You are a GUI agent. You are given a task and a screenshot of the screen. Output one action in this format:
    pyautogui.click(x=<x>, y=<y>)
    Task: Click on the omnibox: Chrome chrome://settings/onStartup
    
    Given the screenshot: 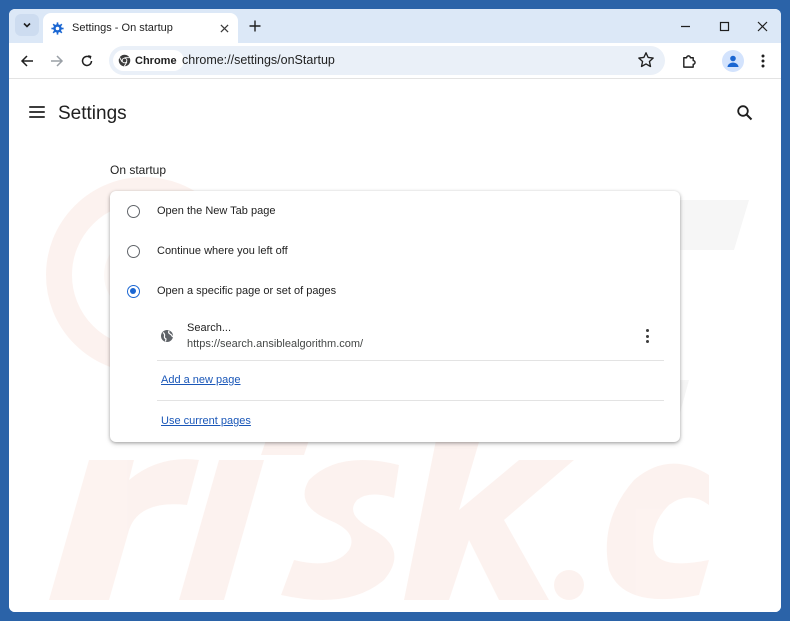 What is the action you would take?
    pyautogui.click(x=387, y=60)
    